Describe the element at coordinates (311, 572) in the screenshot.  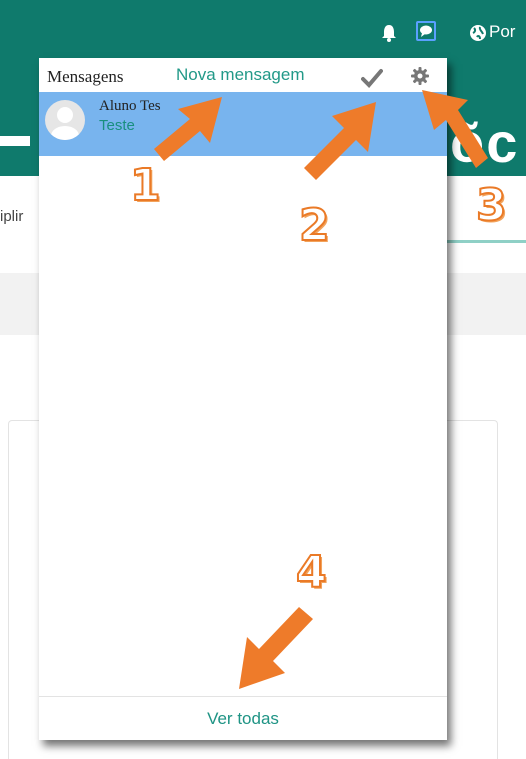
I see `annotation-label-4: 4` at that location.